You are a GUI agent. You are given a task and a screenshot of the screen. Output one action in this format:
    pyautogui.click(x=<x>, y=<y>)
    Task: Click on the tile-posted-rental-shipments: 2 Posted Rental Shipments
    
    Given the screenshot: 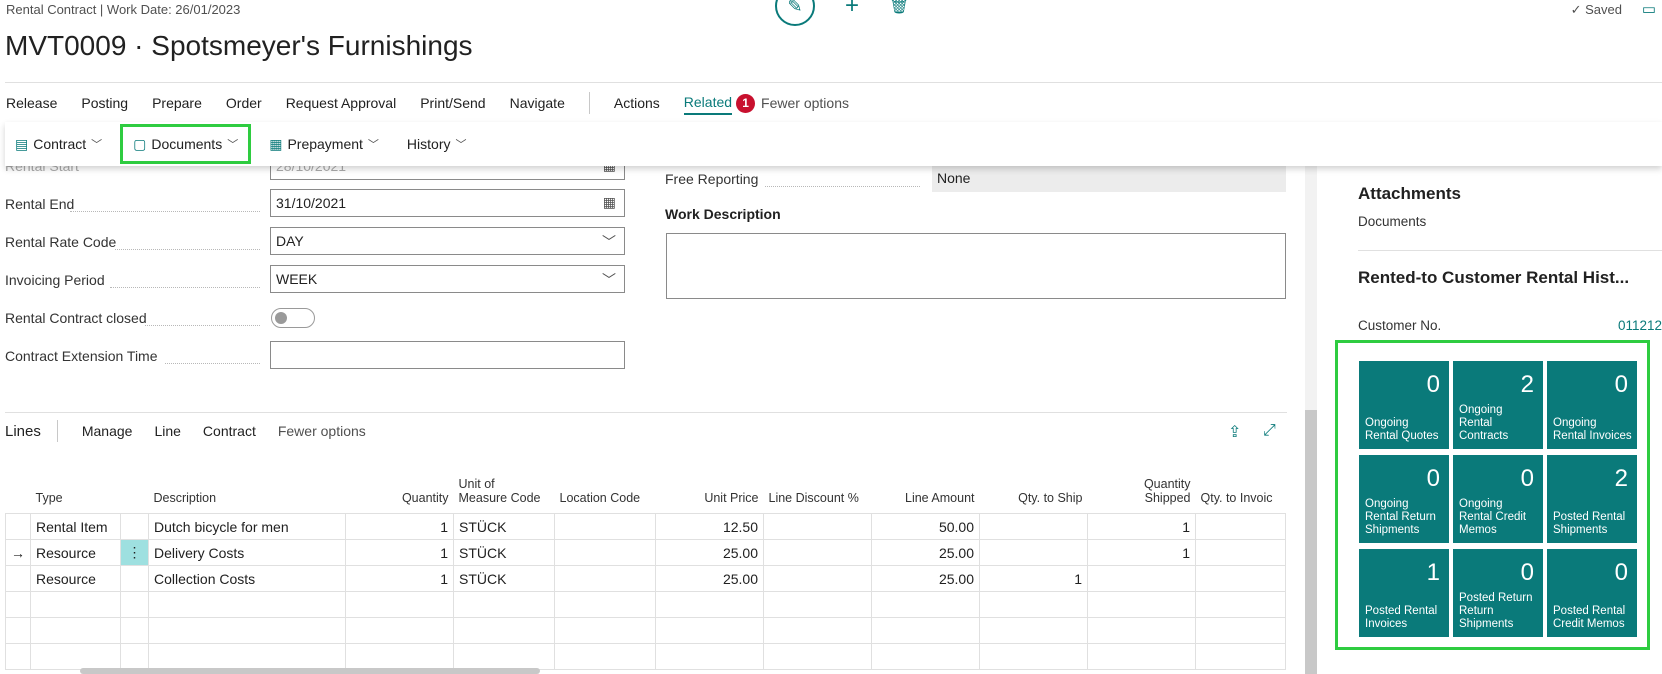 What is the action you would take?
    pyautogui.click(x=1592, y=499)
    